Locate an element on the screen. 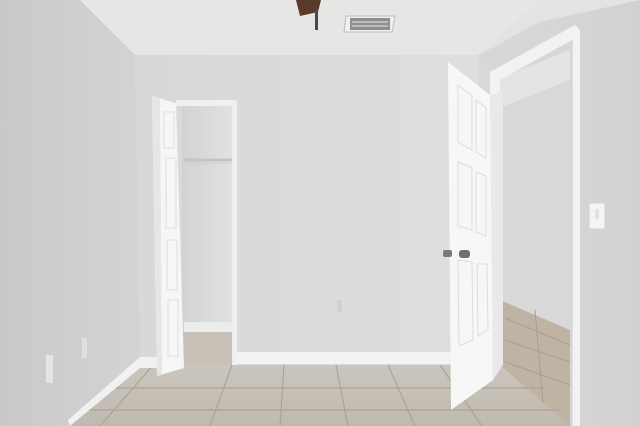 This screenshot has width=640, height=426. closet-frame is located at coordinates (206, 103).